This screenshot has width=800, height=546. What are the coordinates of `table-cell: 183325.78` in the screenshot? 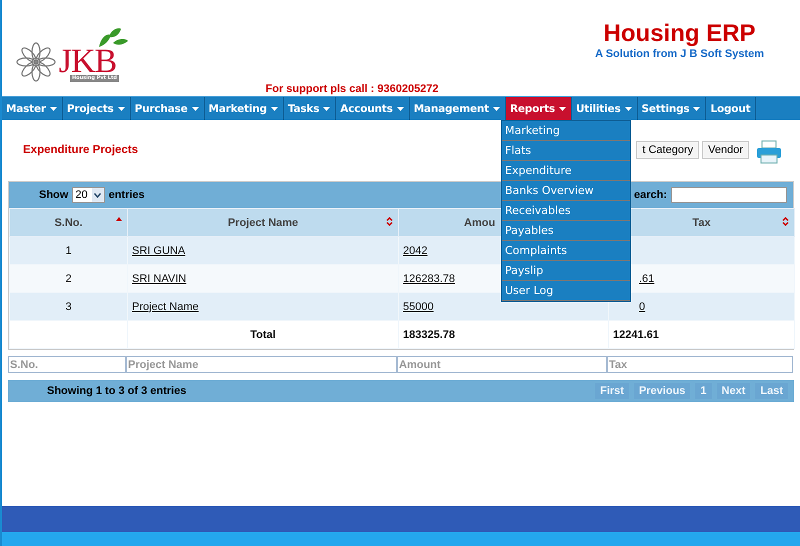 It's located at (503, 334).